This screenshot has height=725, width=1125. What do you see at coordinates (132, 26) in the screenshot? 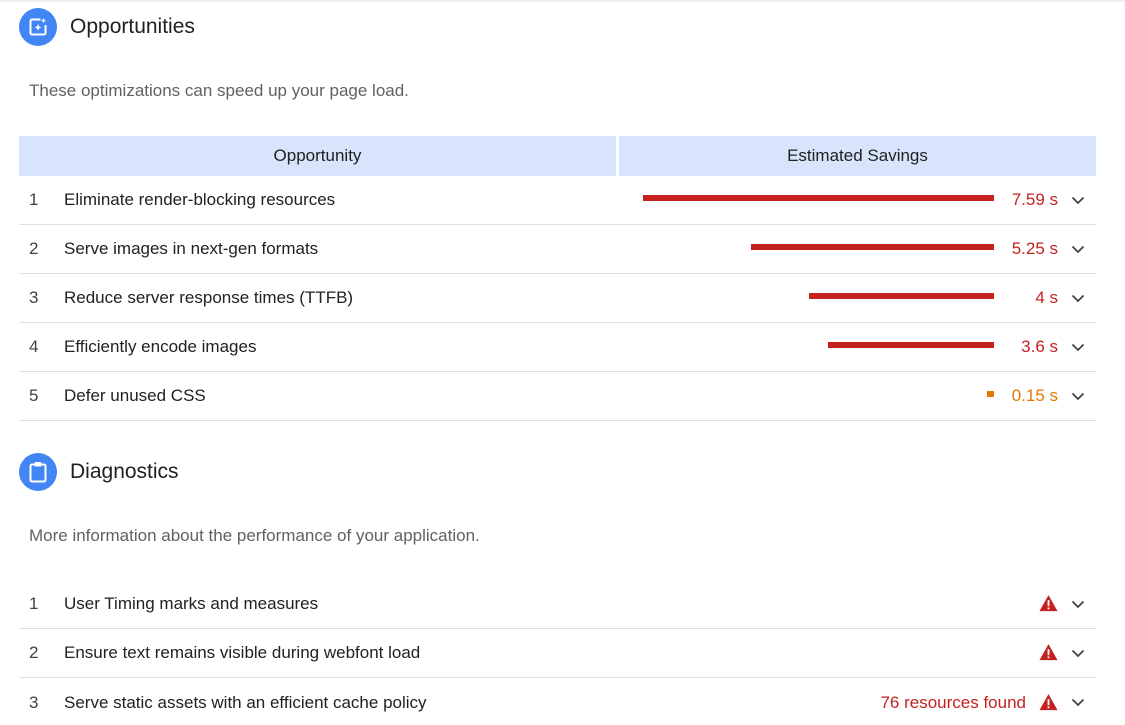
I see `opportunities-title: Opportunities` at bounding box center [132, 26].